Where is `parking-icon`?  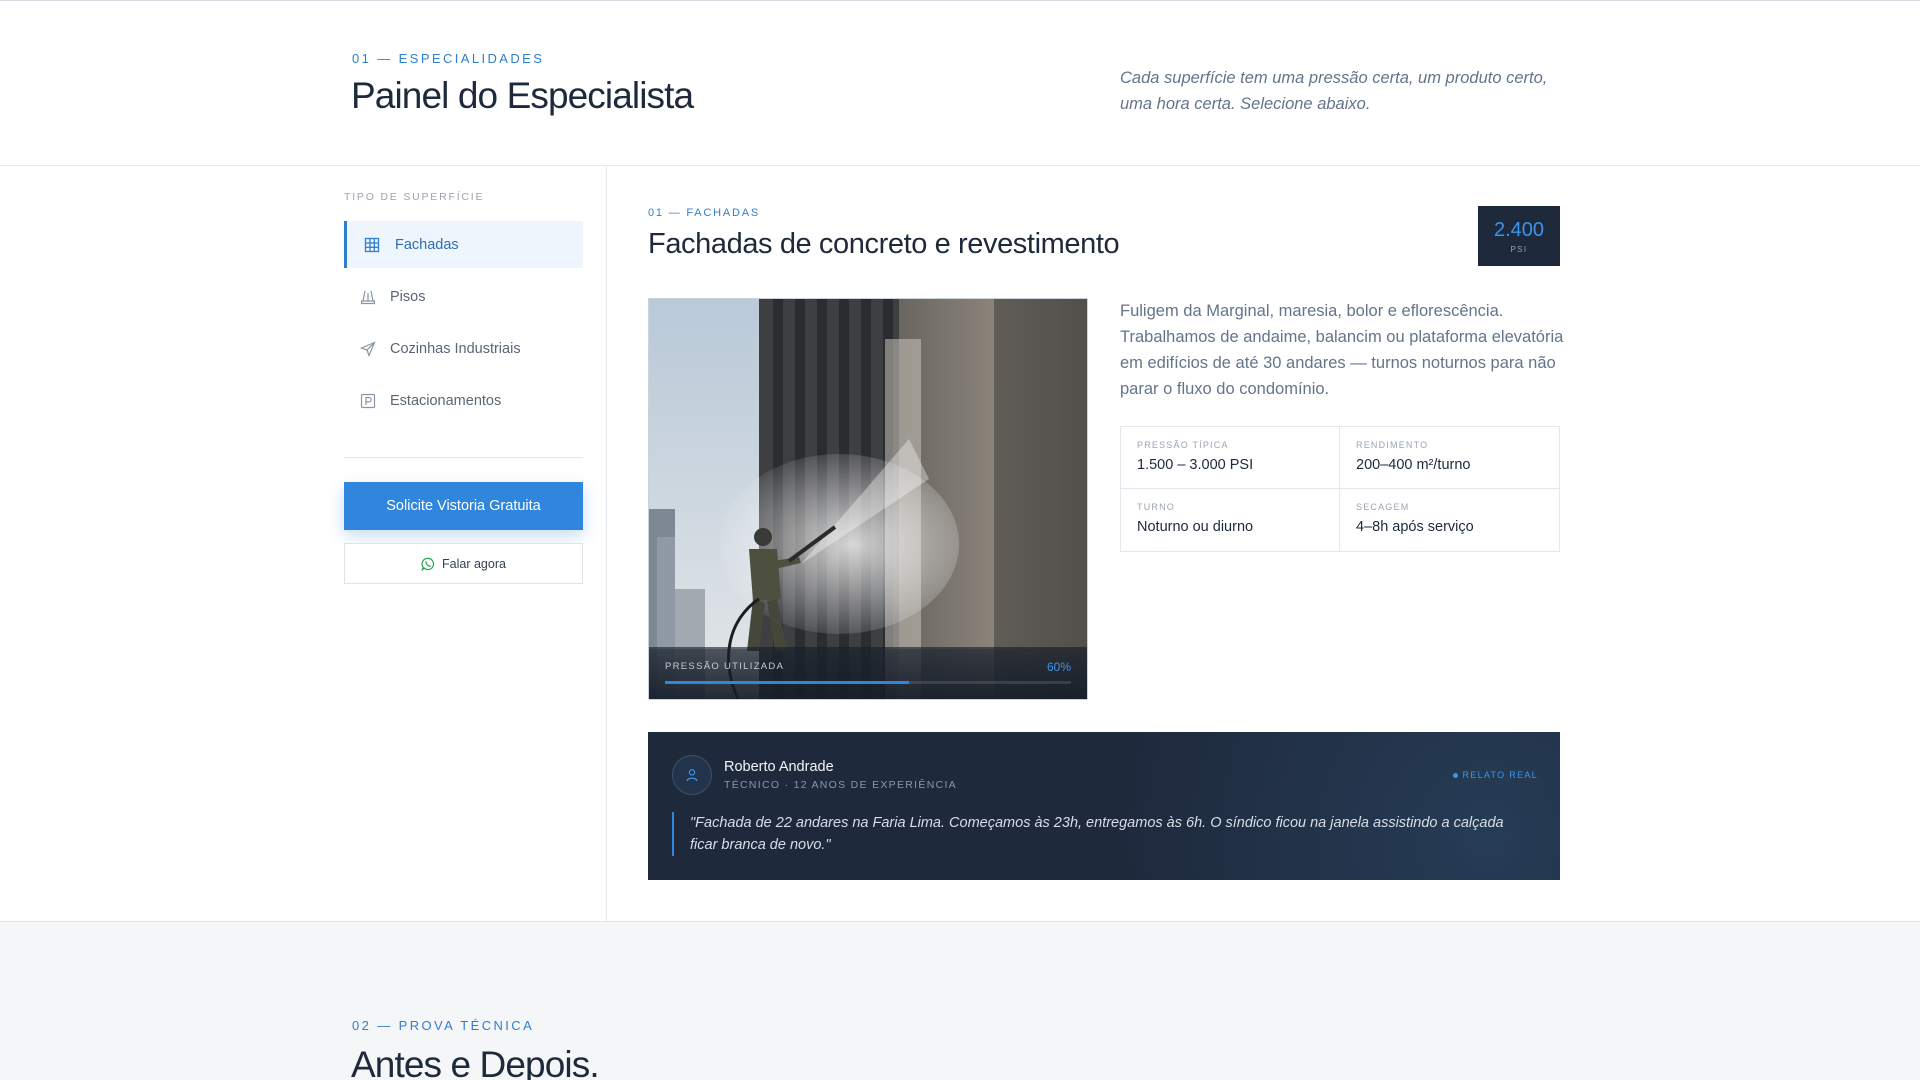 parking-icon is located at coordinates (368, 401).